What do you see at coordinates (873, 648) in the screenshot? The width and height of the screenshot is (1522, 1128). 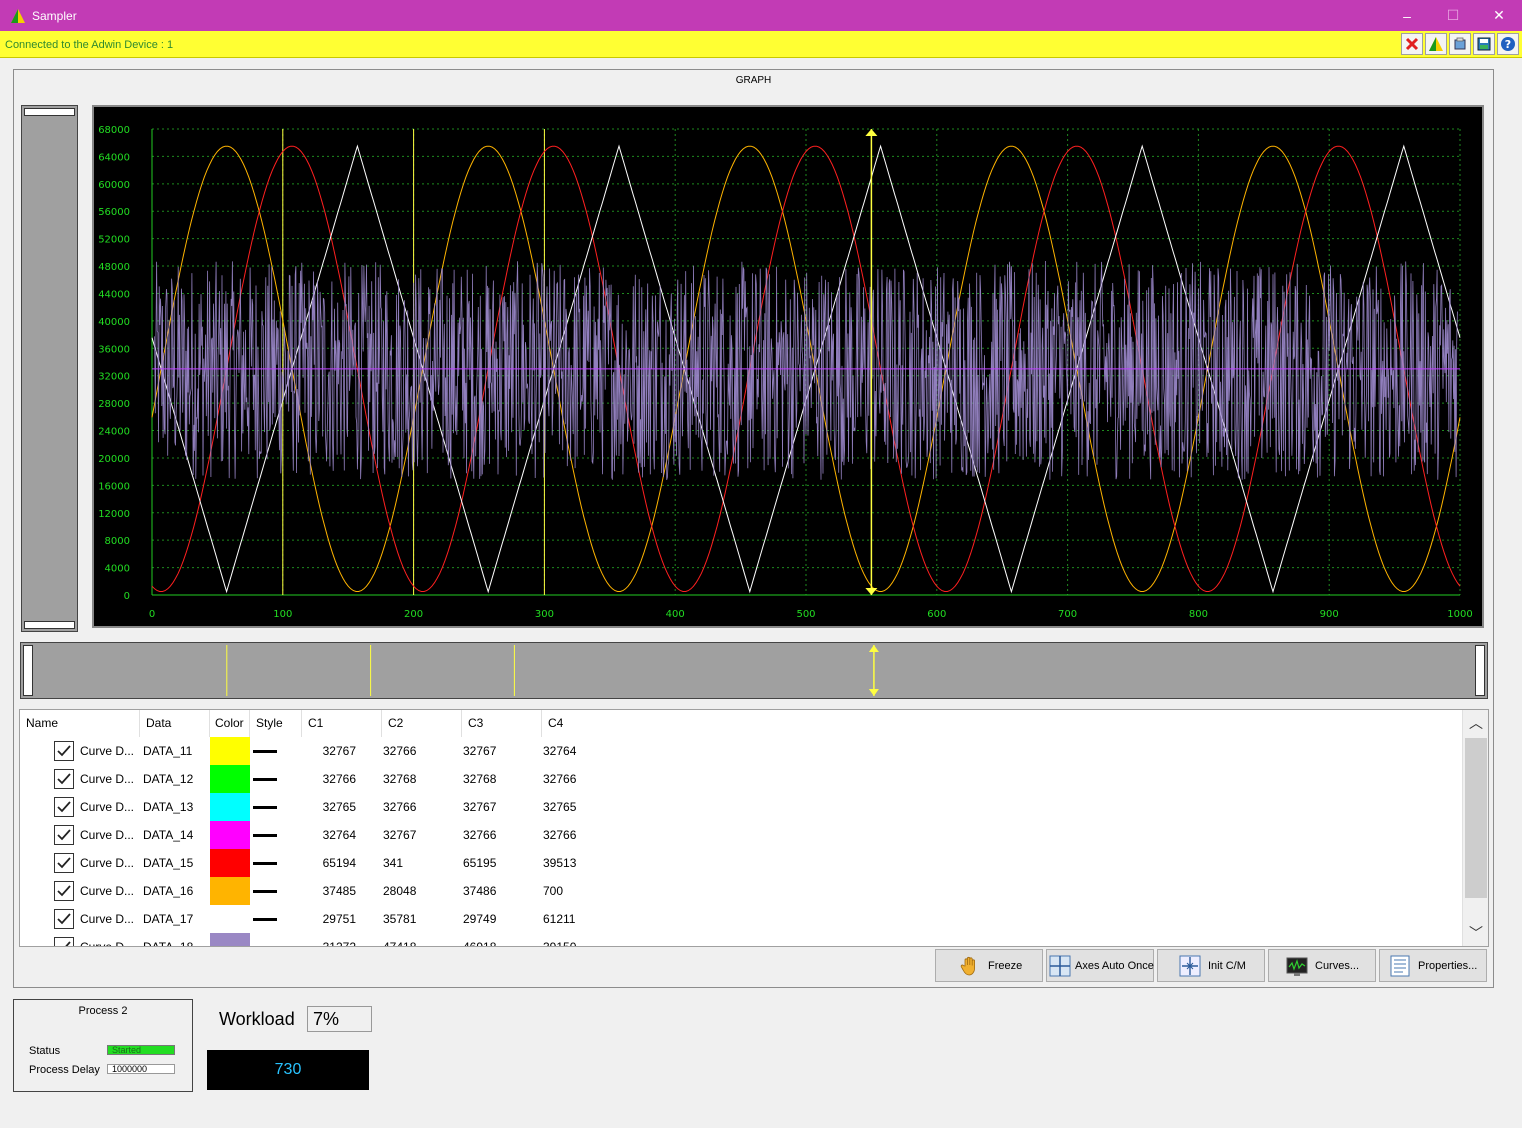 I see `overview-arrow-up` at bounding box center [873, 648].